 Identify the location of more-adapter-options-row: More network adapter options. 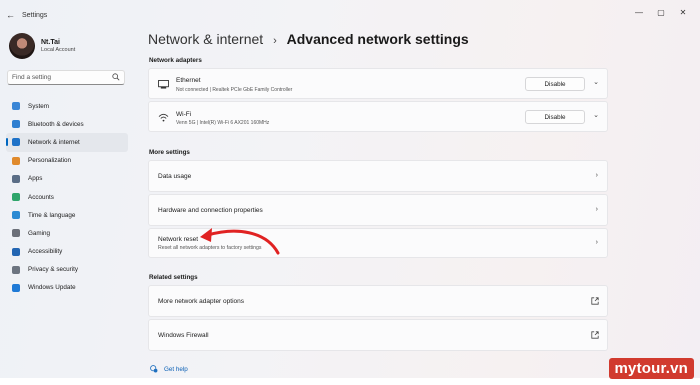
(378, 301).